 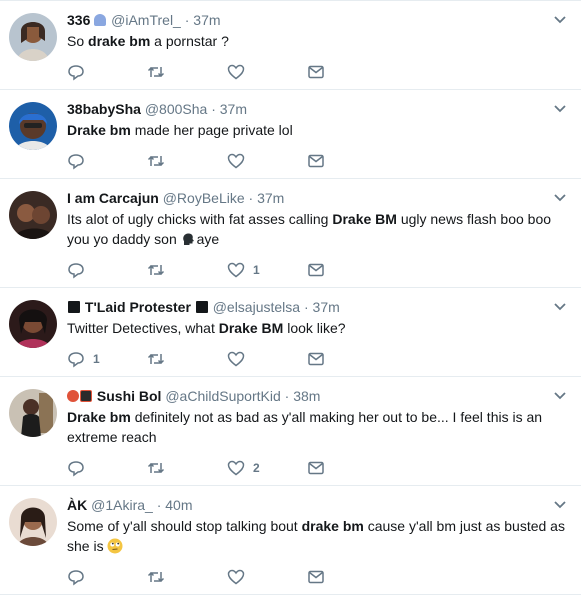 What do you see at coordinates (138, 307) in the screenshot?
I see `display-name: T'Laid Protester` at bounding box center [138, 307].